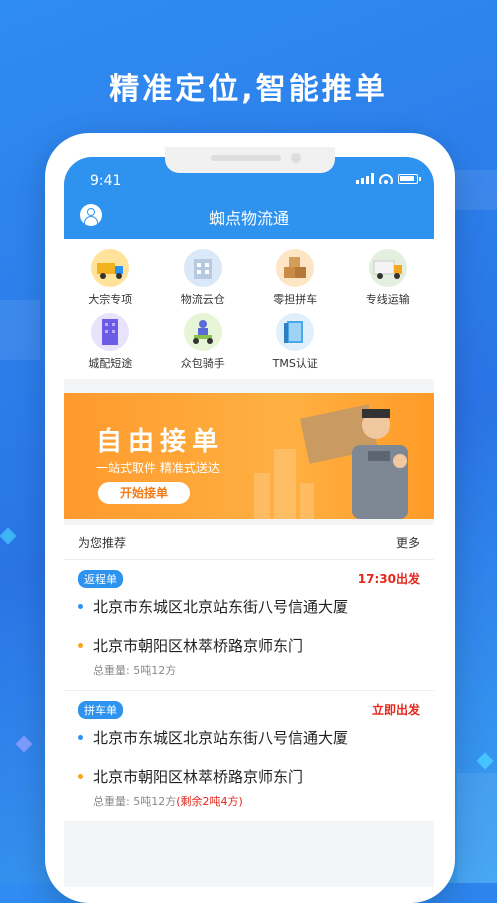  I want to click on scooter-rider-icon, so click(202, 332).